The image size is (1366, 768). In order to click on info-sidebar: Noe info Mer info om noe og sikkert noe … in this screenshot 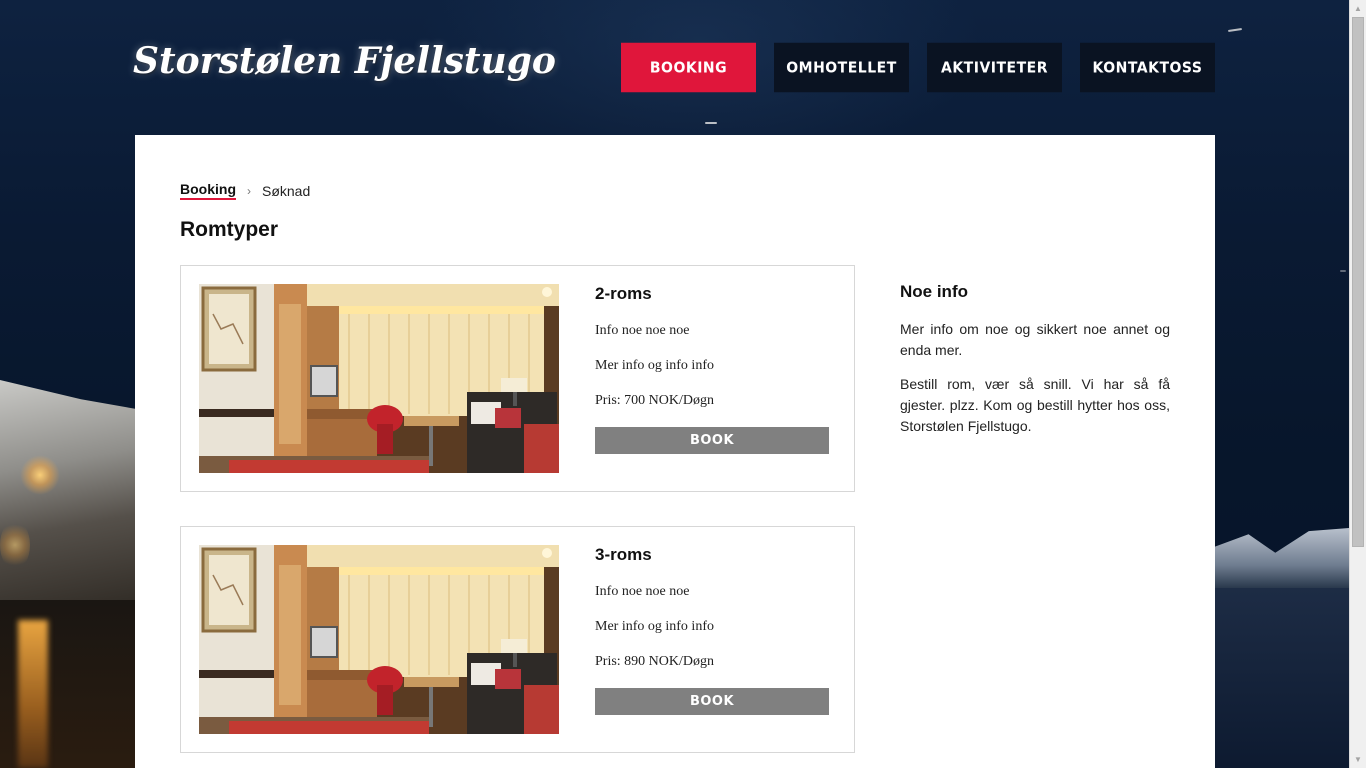, I will do `click(1035, 359)`.